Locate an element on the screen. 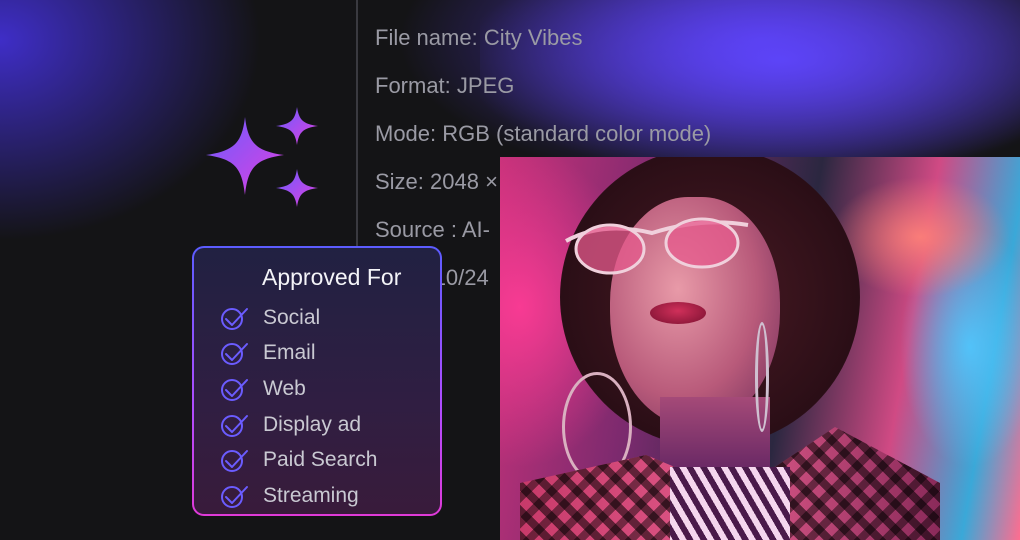  sunglasses is located at coordinates (657, 246).